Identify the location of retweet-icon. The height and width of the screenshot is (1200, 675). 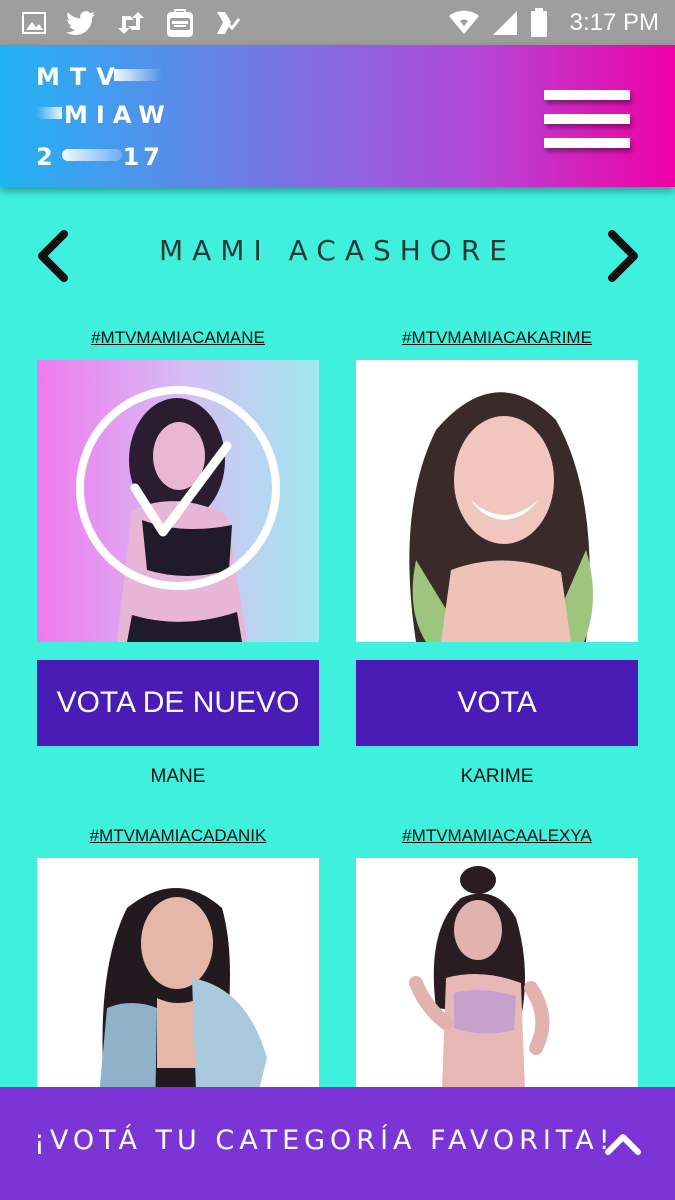
(131, 23).